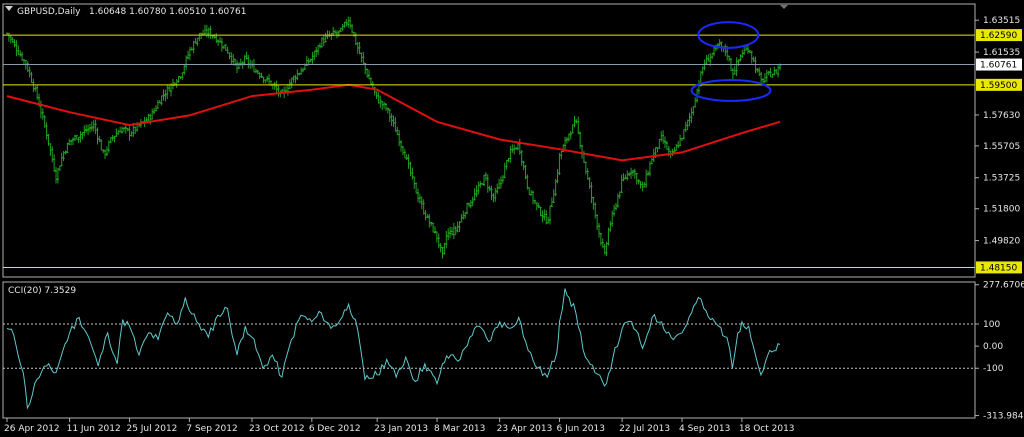 The height and width of the screenshot is (437, 1024). I want to click on price-axis-label: 1.63515, so click(1001, 21).